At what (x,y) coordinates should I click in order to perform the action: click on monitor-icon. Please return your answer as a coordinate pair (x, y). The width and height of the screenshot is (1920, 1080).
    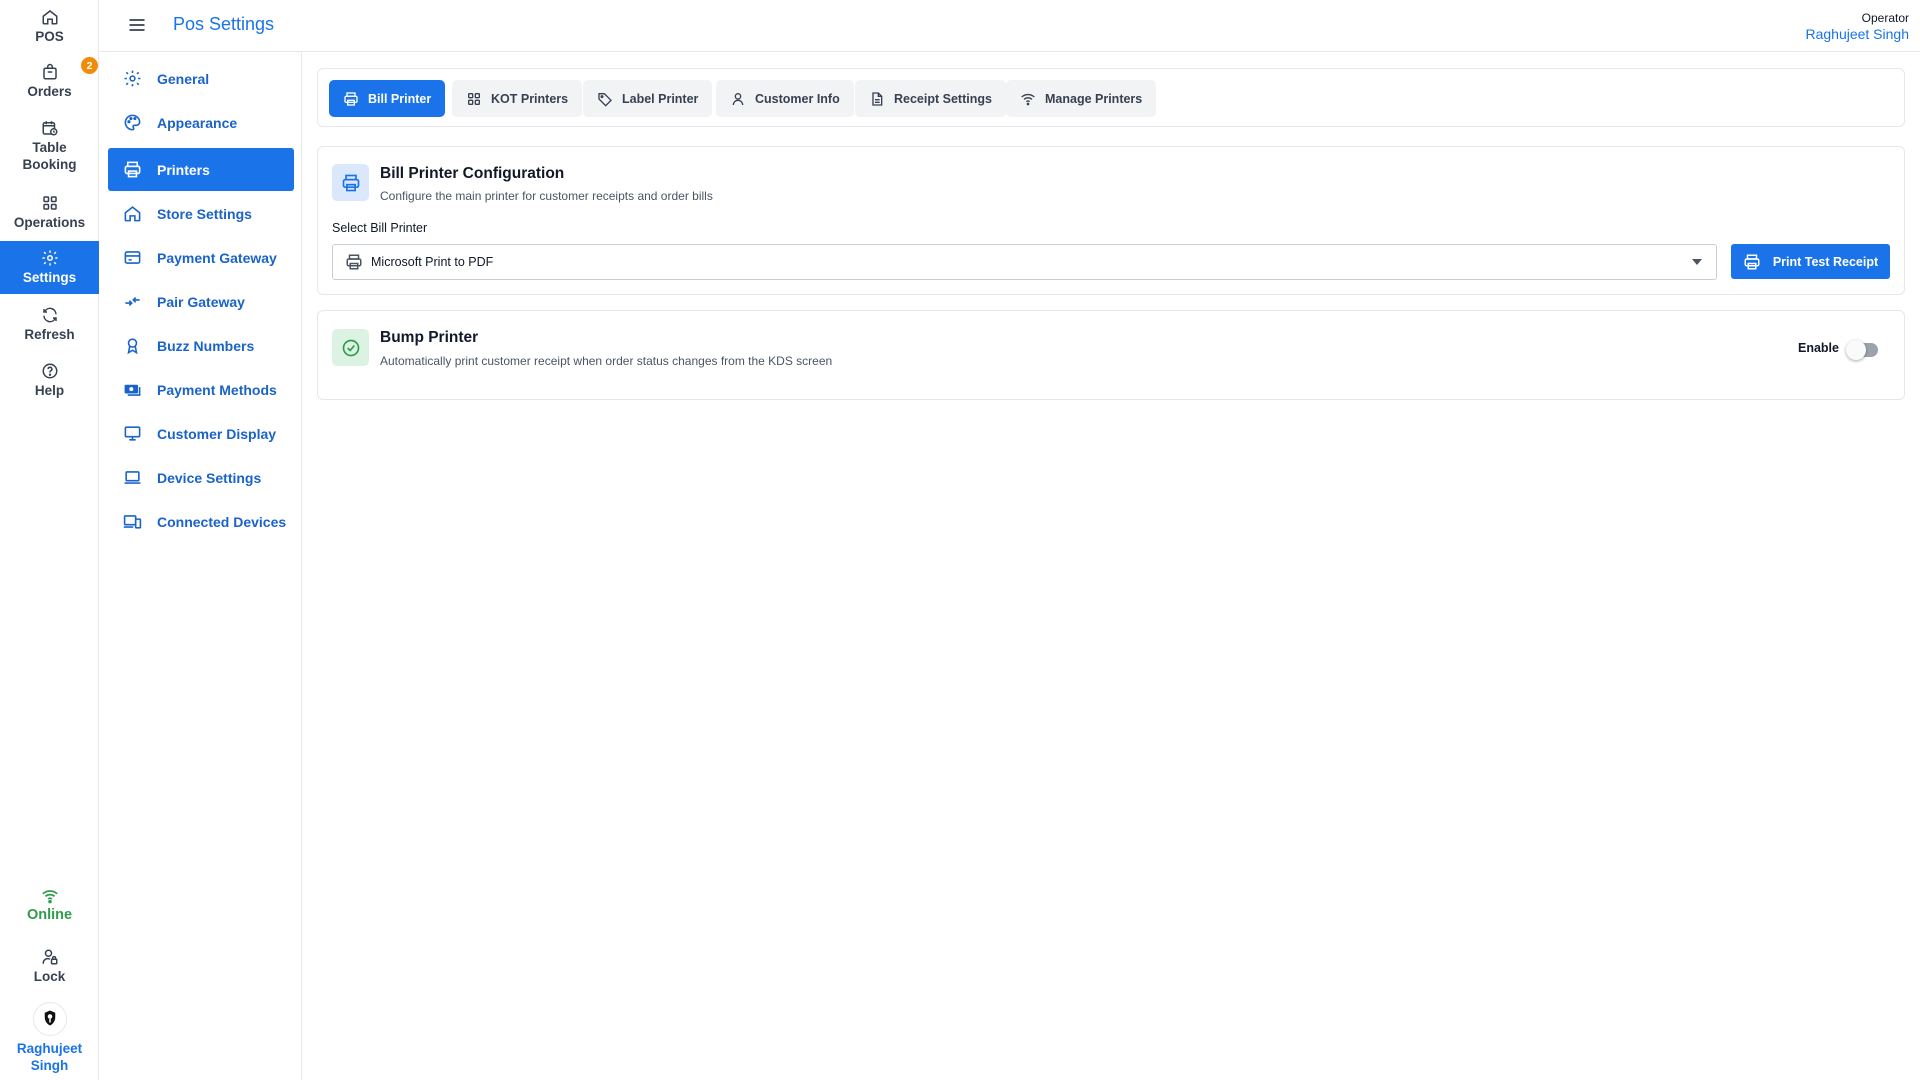
    Looking at the image, I should click on (132, 433).